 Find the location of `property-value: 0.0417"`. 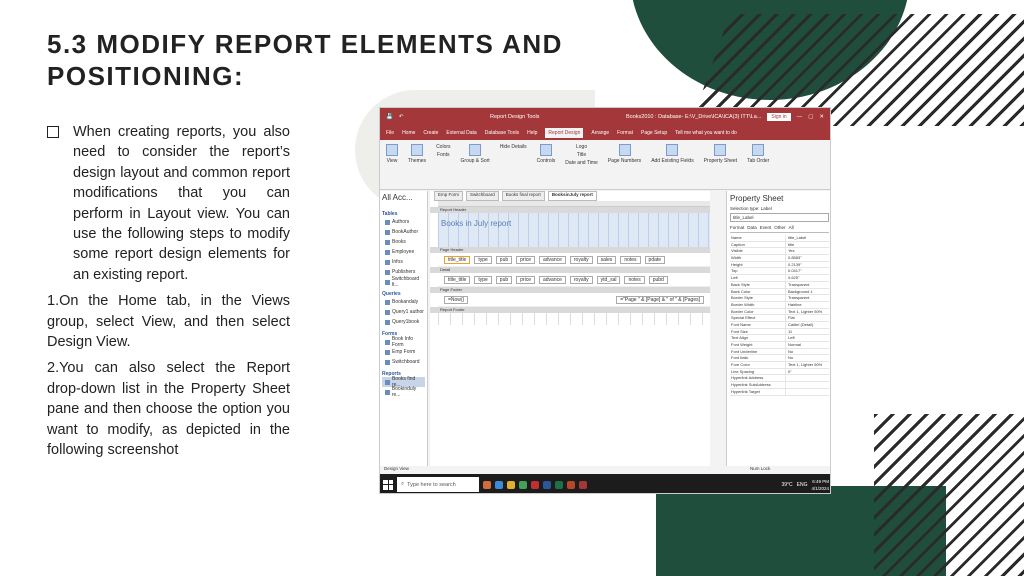

property-value: 0.0417" is located at coordinates (807, 271).